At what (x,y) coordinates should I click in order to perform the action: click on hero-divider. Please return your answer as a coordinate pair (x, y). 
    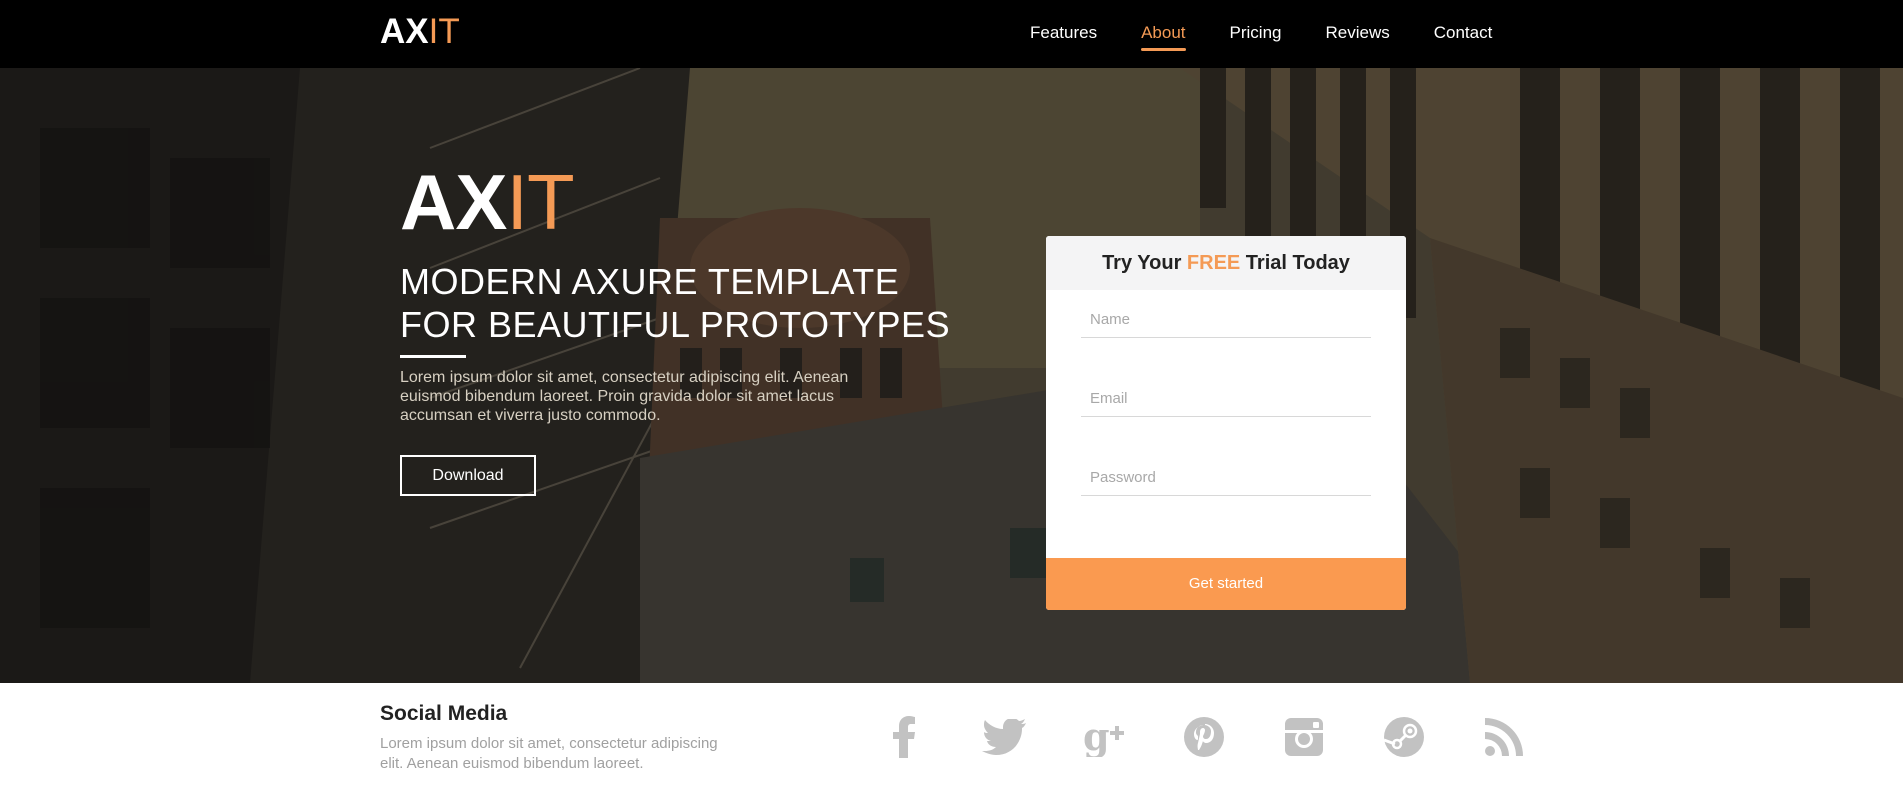
    Looking at the image, I should click on (433, 356).